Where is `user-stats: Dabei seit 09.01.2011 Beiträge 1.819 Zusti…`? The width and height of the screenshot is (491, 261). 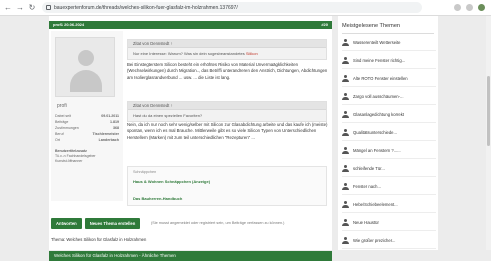
user-stats: Dabei seit 09.01.2011 Beiträge 1.819 Zusti… is located at coordinates (87, 128).